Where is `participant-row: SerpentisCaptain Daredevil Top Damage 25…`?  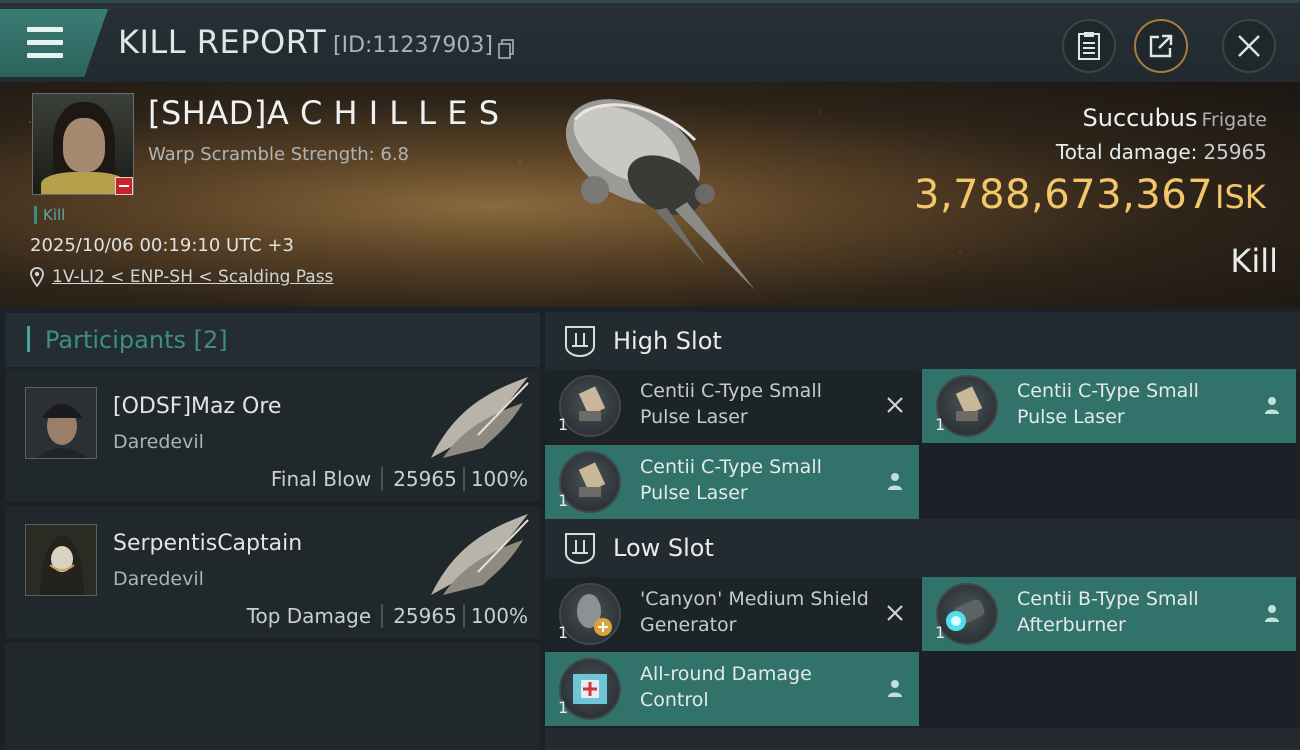
participant-row: SerpentisCaptain Daredevil Top Damage 25… is located at coordinates (272, 573).